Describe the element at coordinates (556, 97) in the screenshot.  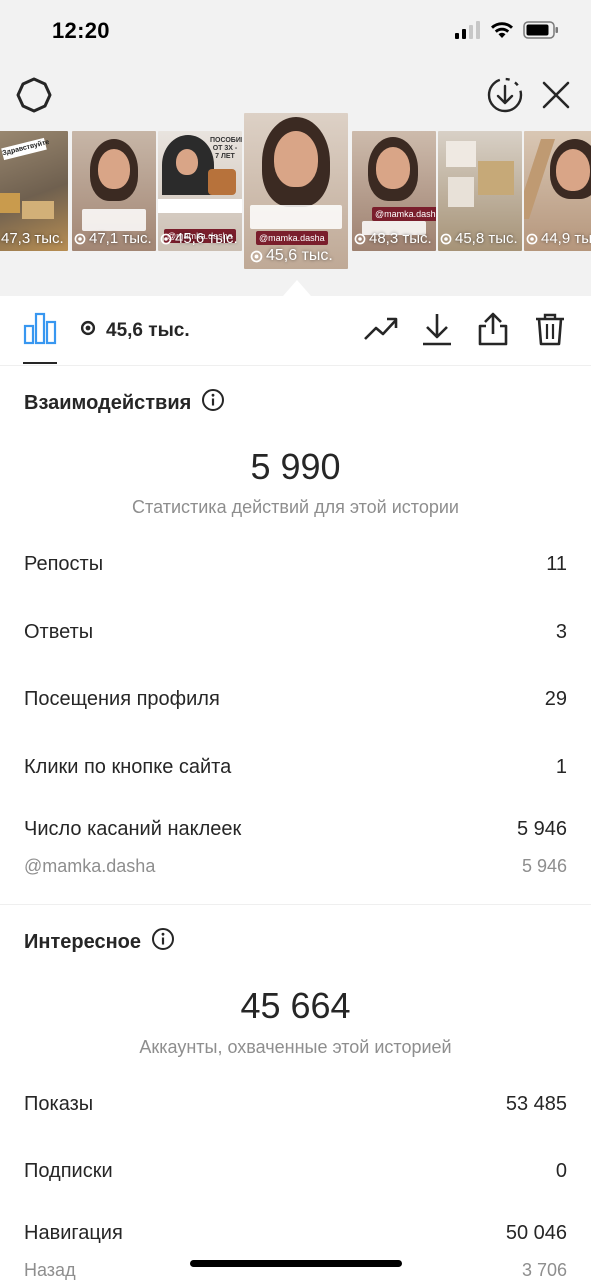
I see `close-icon` at that location.